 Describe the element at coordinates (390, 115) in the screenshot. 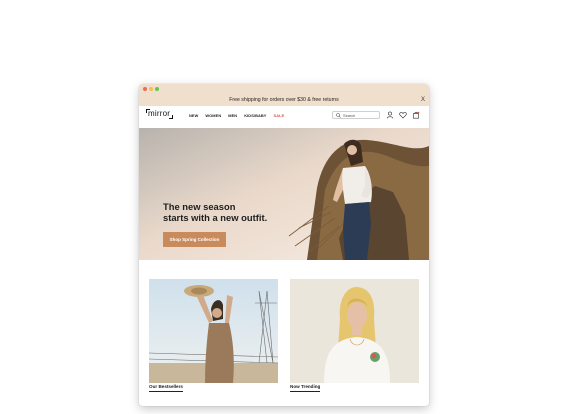

I see `user-icon` at that location.